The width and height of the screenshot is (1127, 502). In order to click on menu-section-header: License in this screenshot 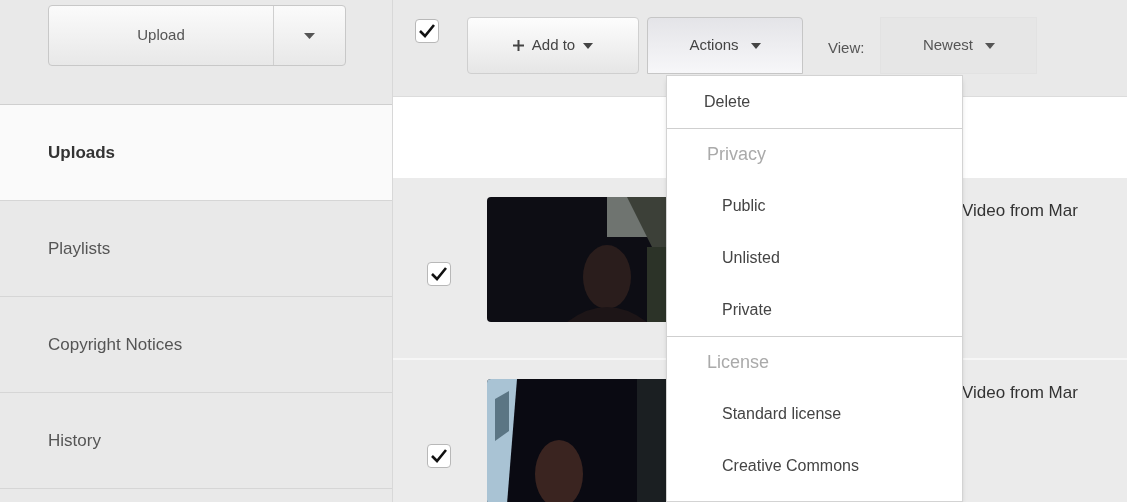, I will do `click(814, 362)`.